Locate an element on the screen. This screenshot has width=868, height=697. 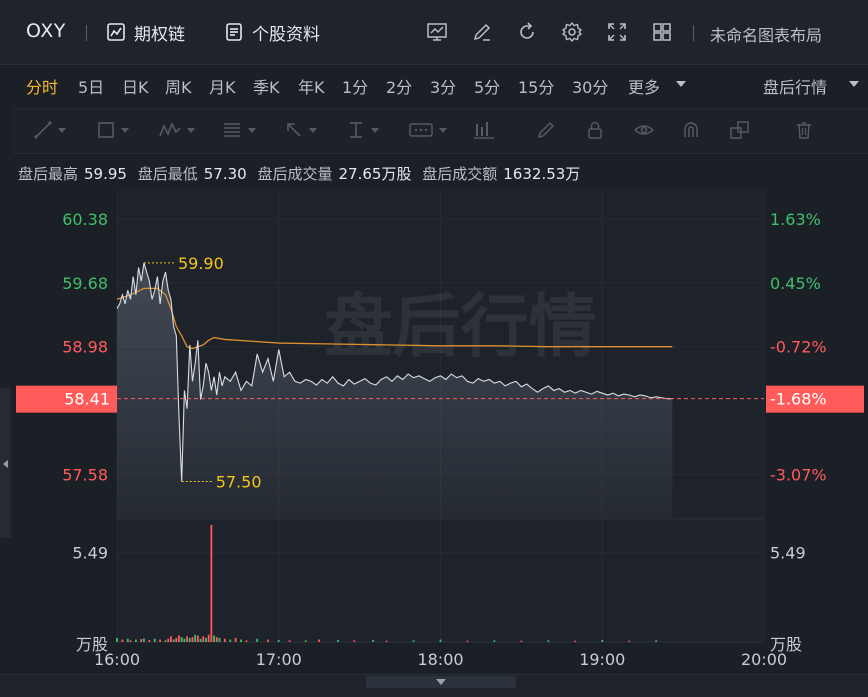
lock-icon is located at coordinates (595, 130).